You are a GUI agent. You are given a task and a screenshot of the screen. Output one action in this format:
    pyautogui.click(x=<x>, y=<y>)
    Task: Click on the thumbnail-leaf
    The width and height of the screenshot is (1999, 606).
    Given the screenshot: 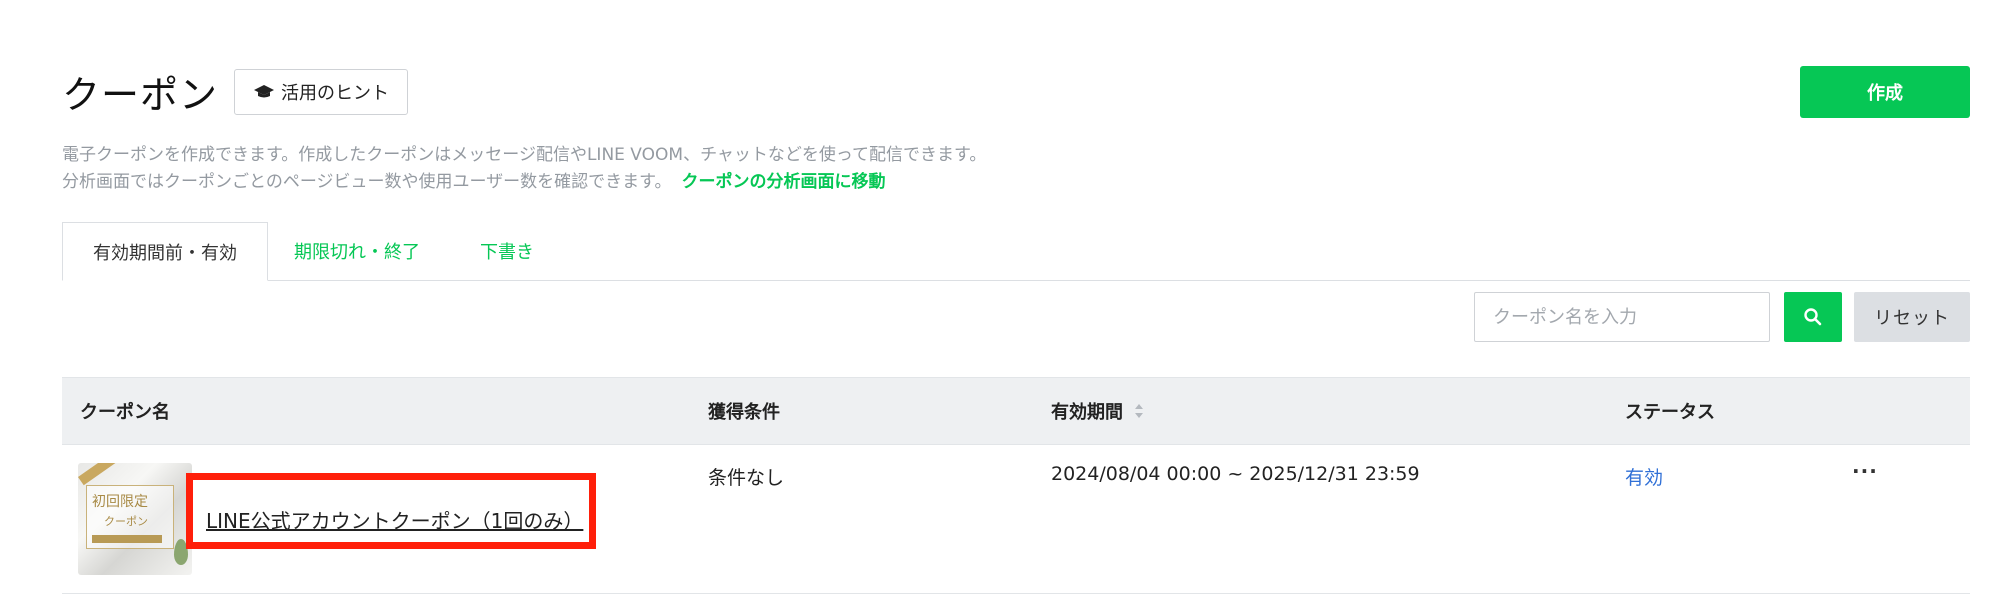 What is the action you would take?
    pyautogui.click(x=181, y=552)
    